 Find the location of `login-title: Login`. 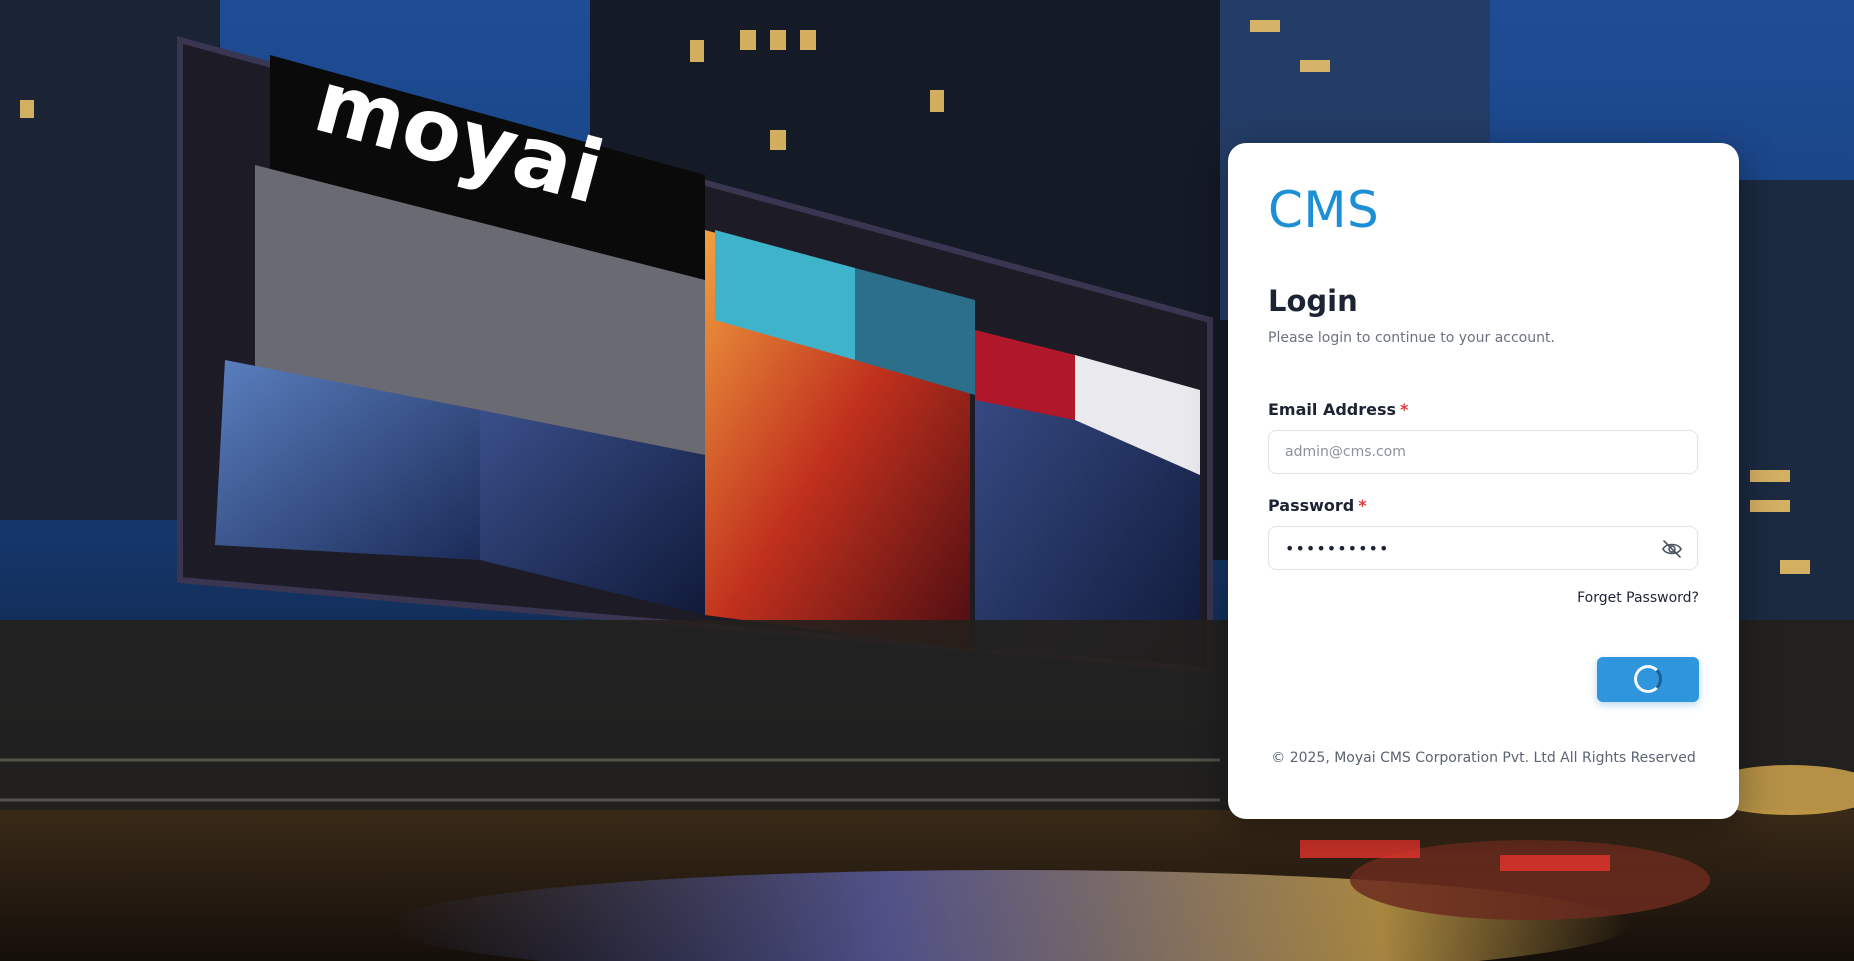

login-title: Login is located at coordinates (1313, 301).